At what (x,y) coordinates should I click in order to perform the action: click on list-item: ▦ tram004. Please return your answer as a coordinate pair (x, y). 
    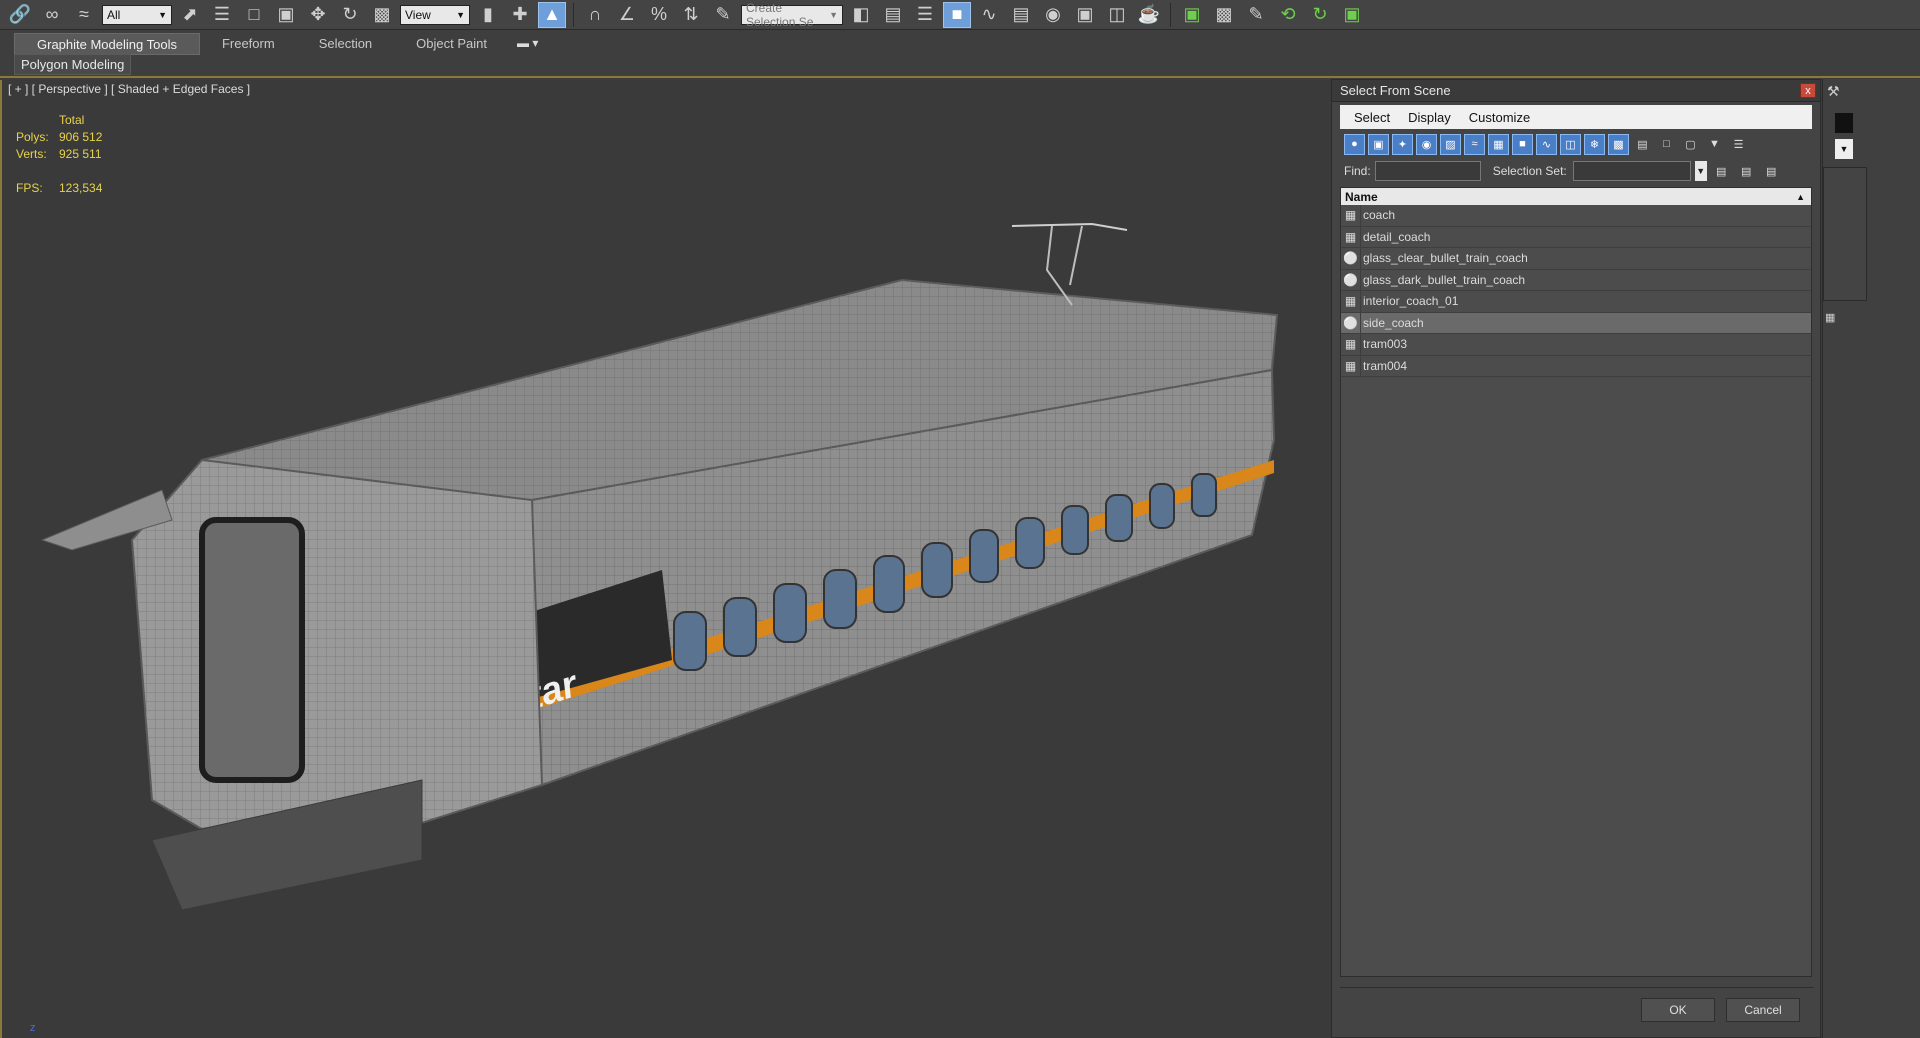
    Looking at the image, I should click on (1576, 366).